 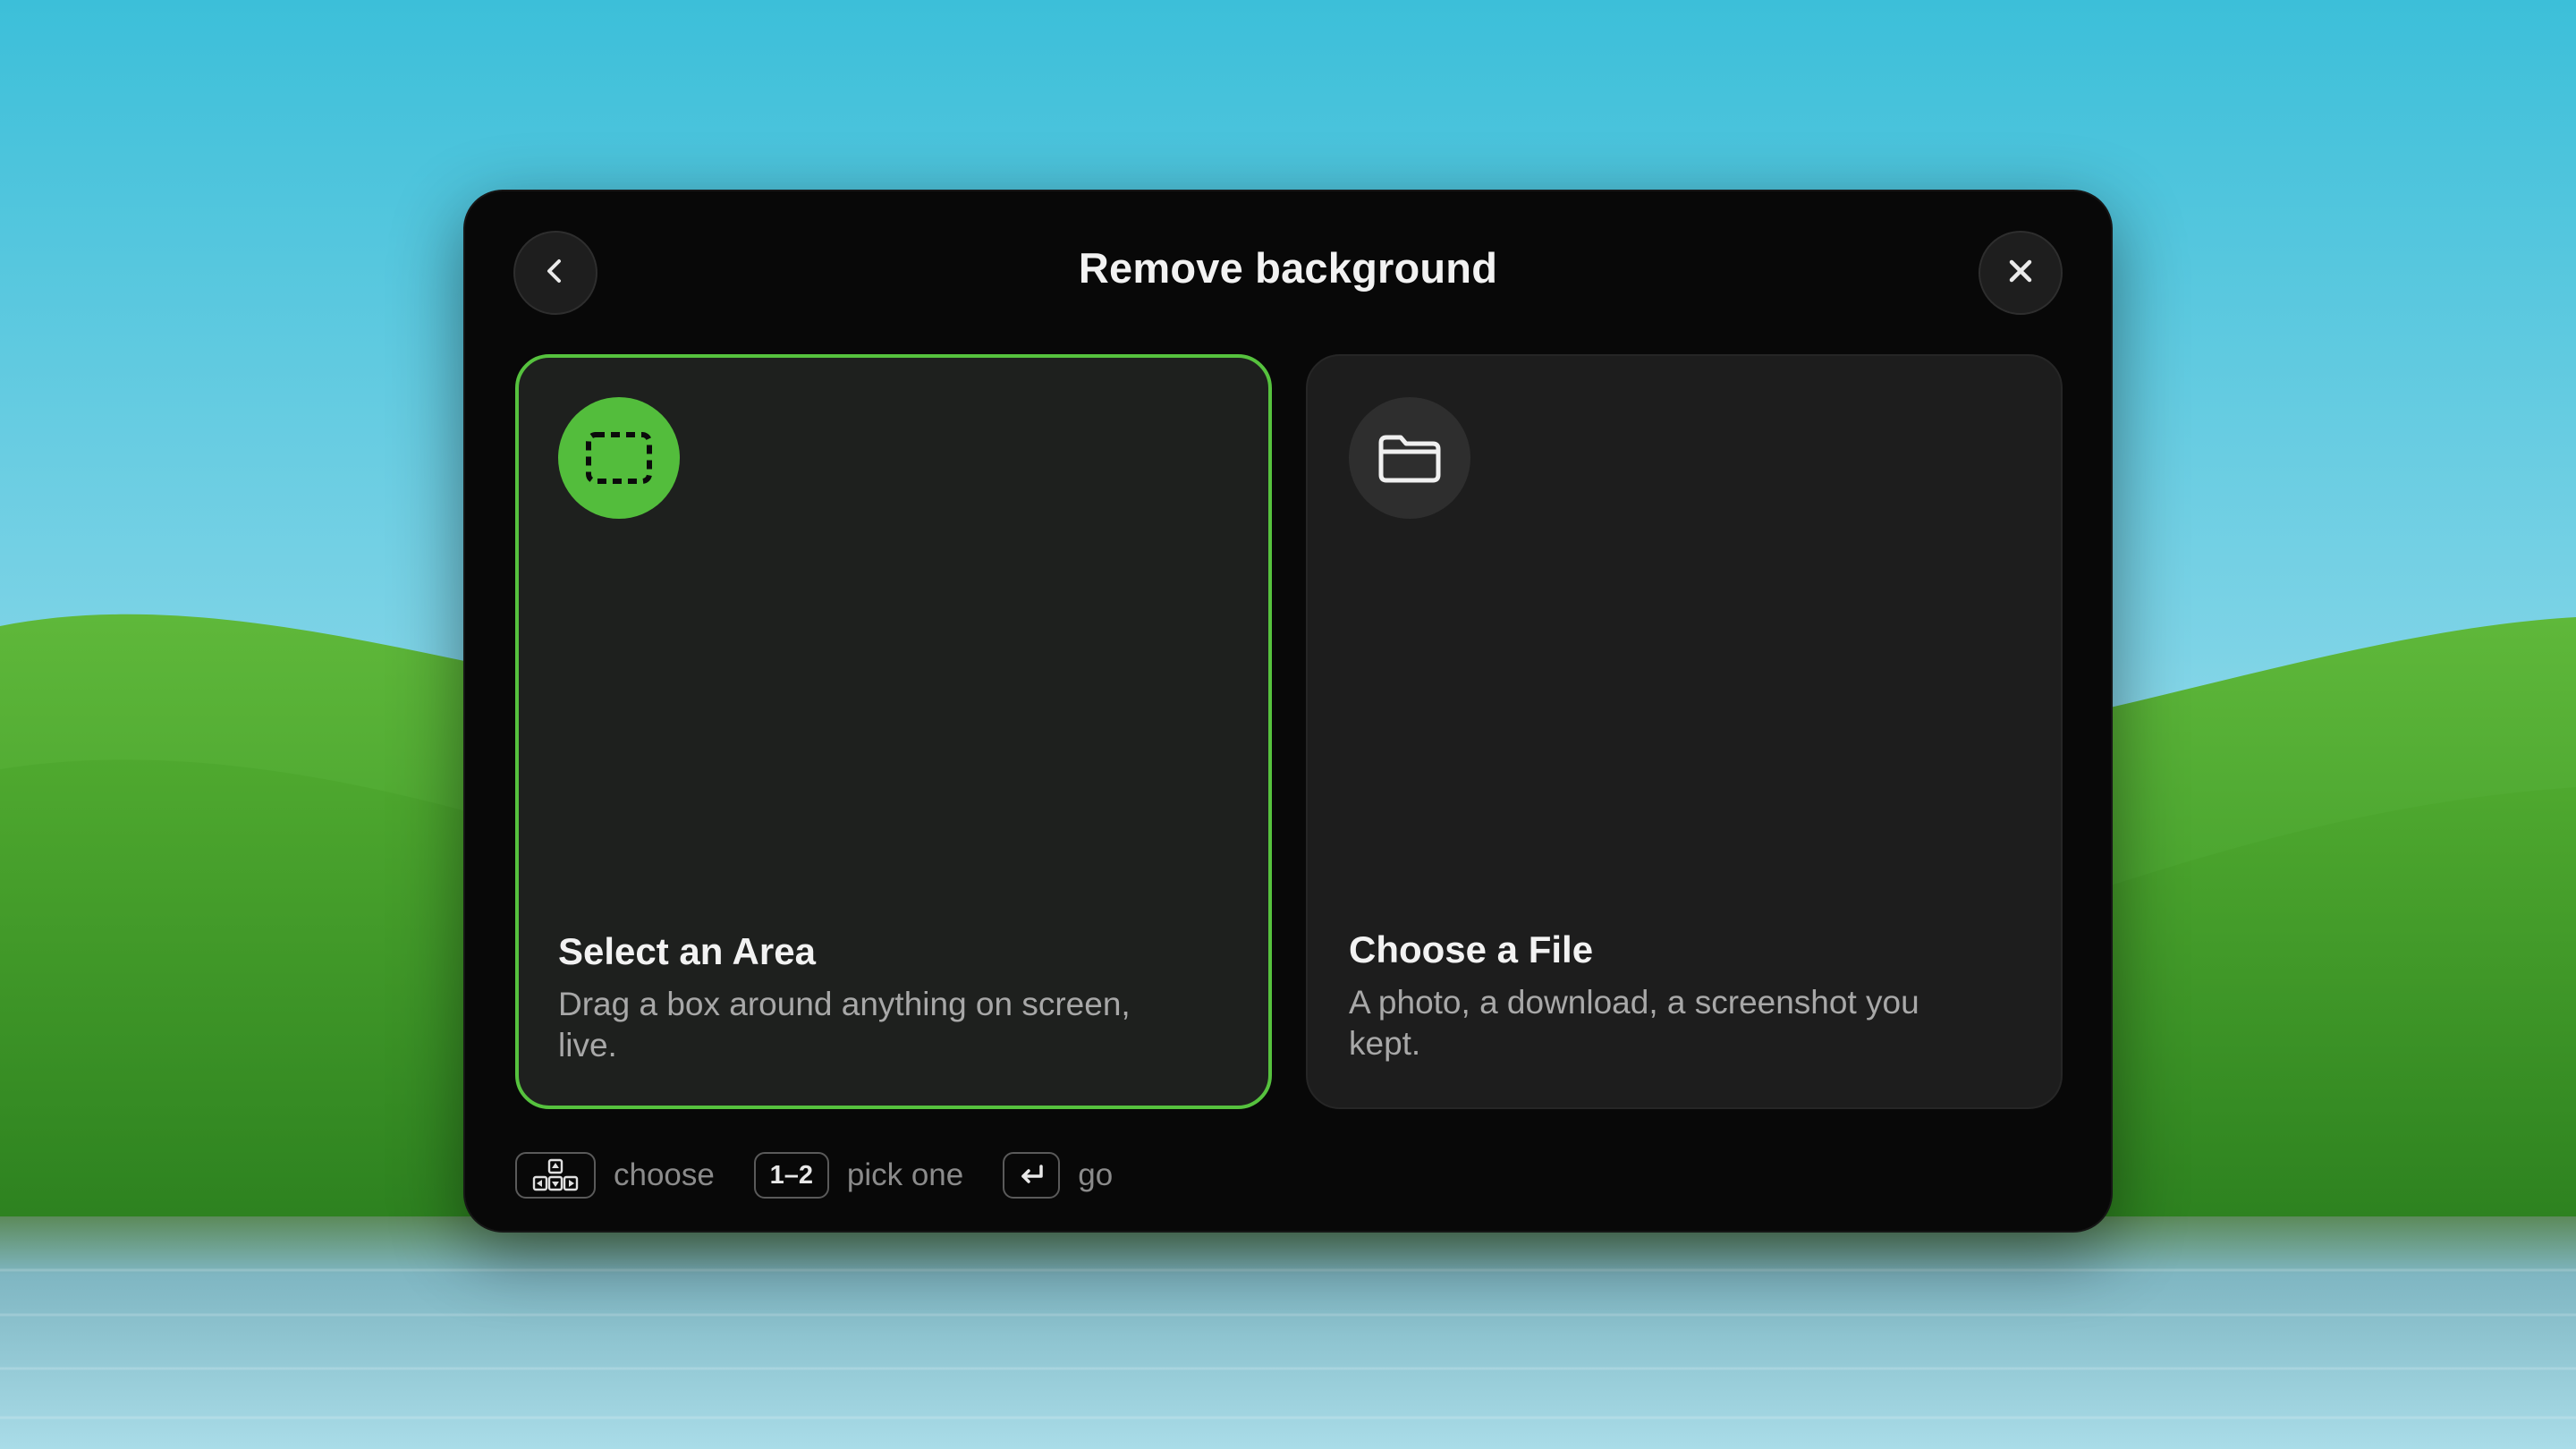 What do you see at coordinates (1409, 458) in the screenshot?
I see `folder-icon` at bounding box center [1409, 458].